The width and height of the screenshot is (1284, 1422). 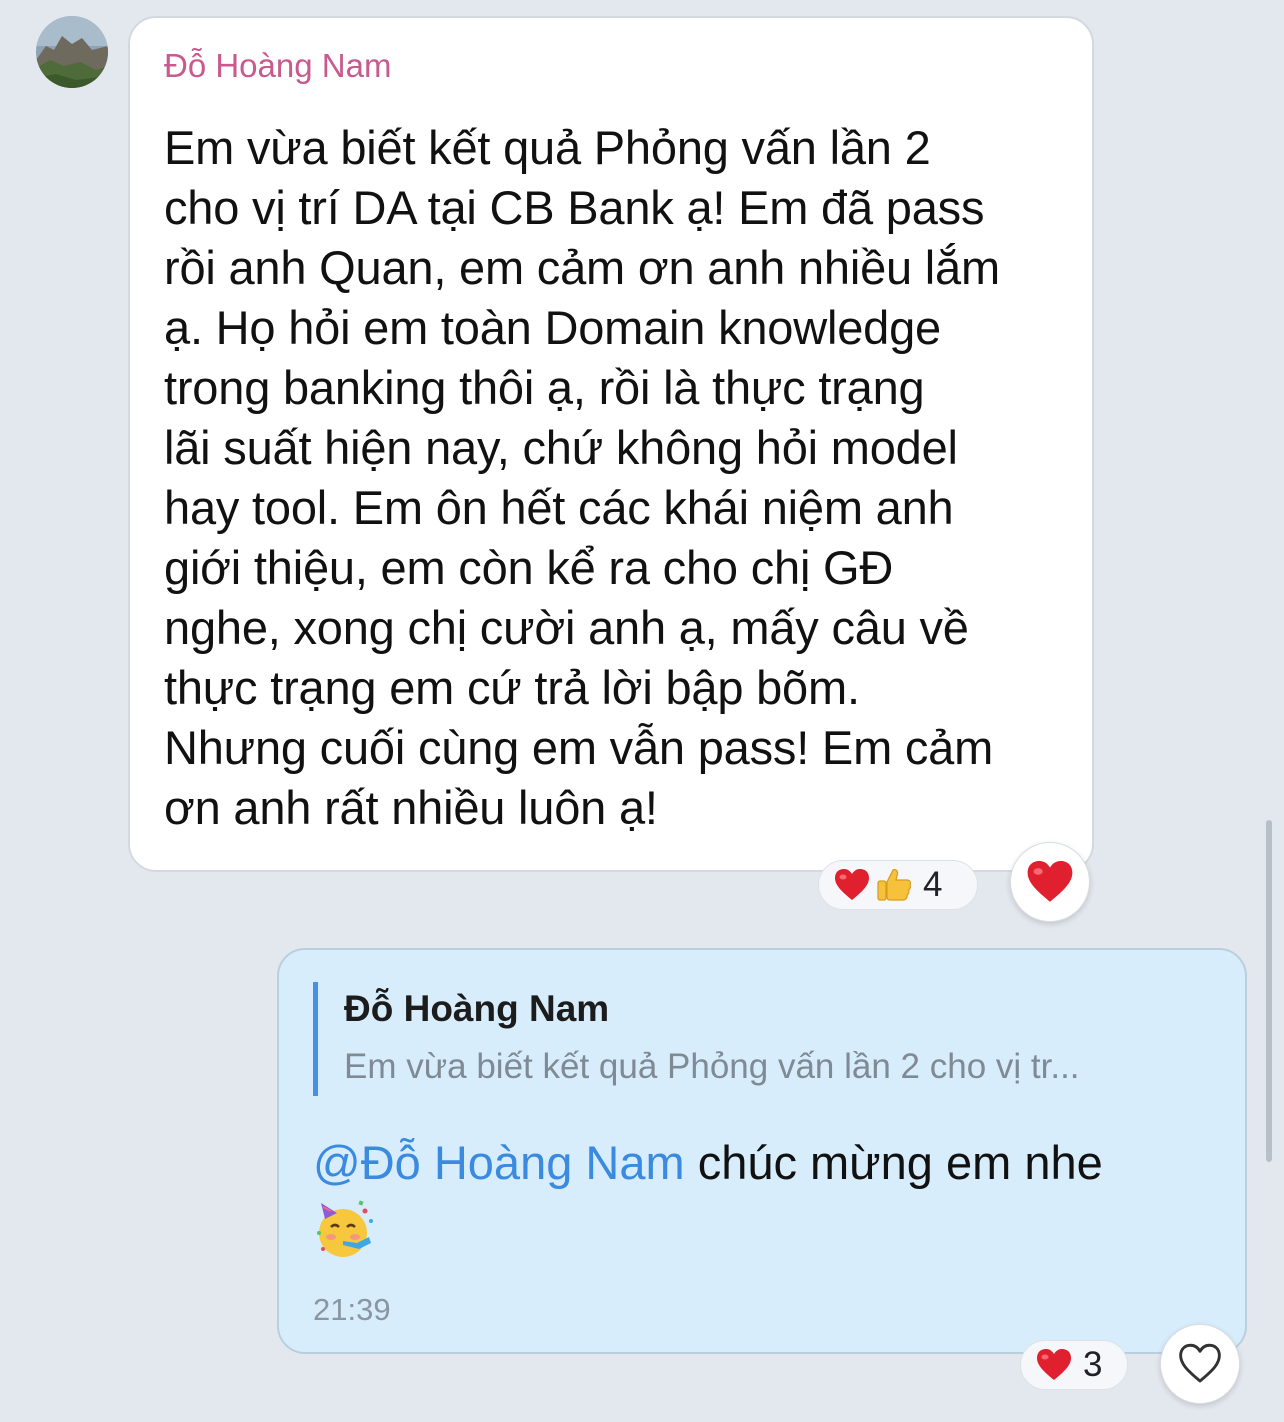 What do you see at coordinates (345, 1229) in the screenshot?
I see `partying-face-icon` at bounding box center [345, 1229].